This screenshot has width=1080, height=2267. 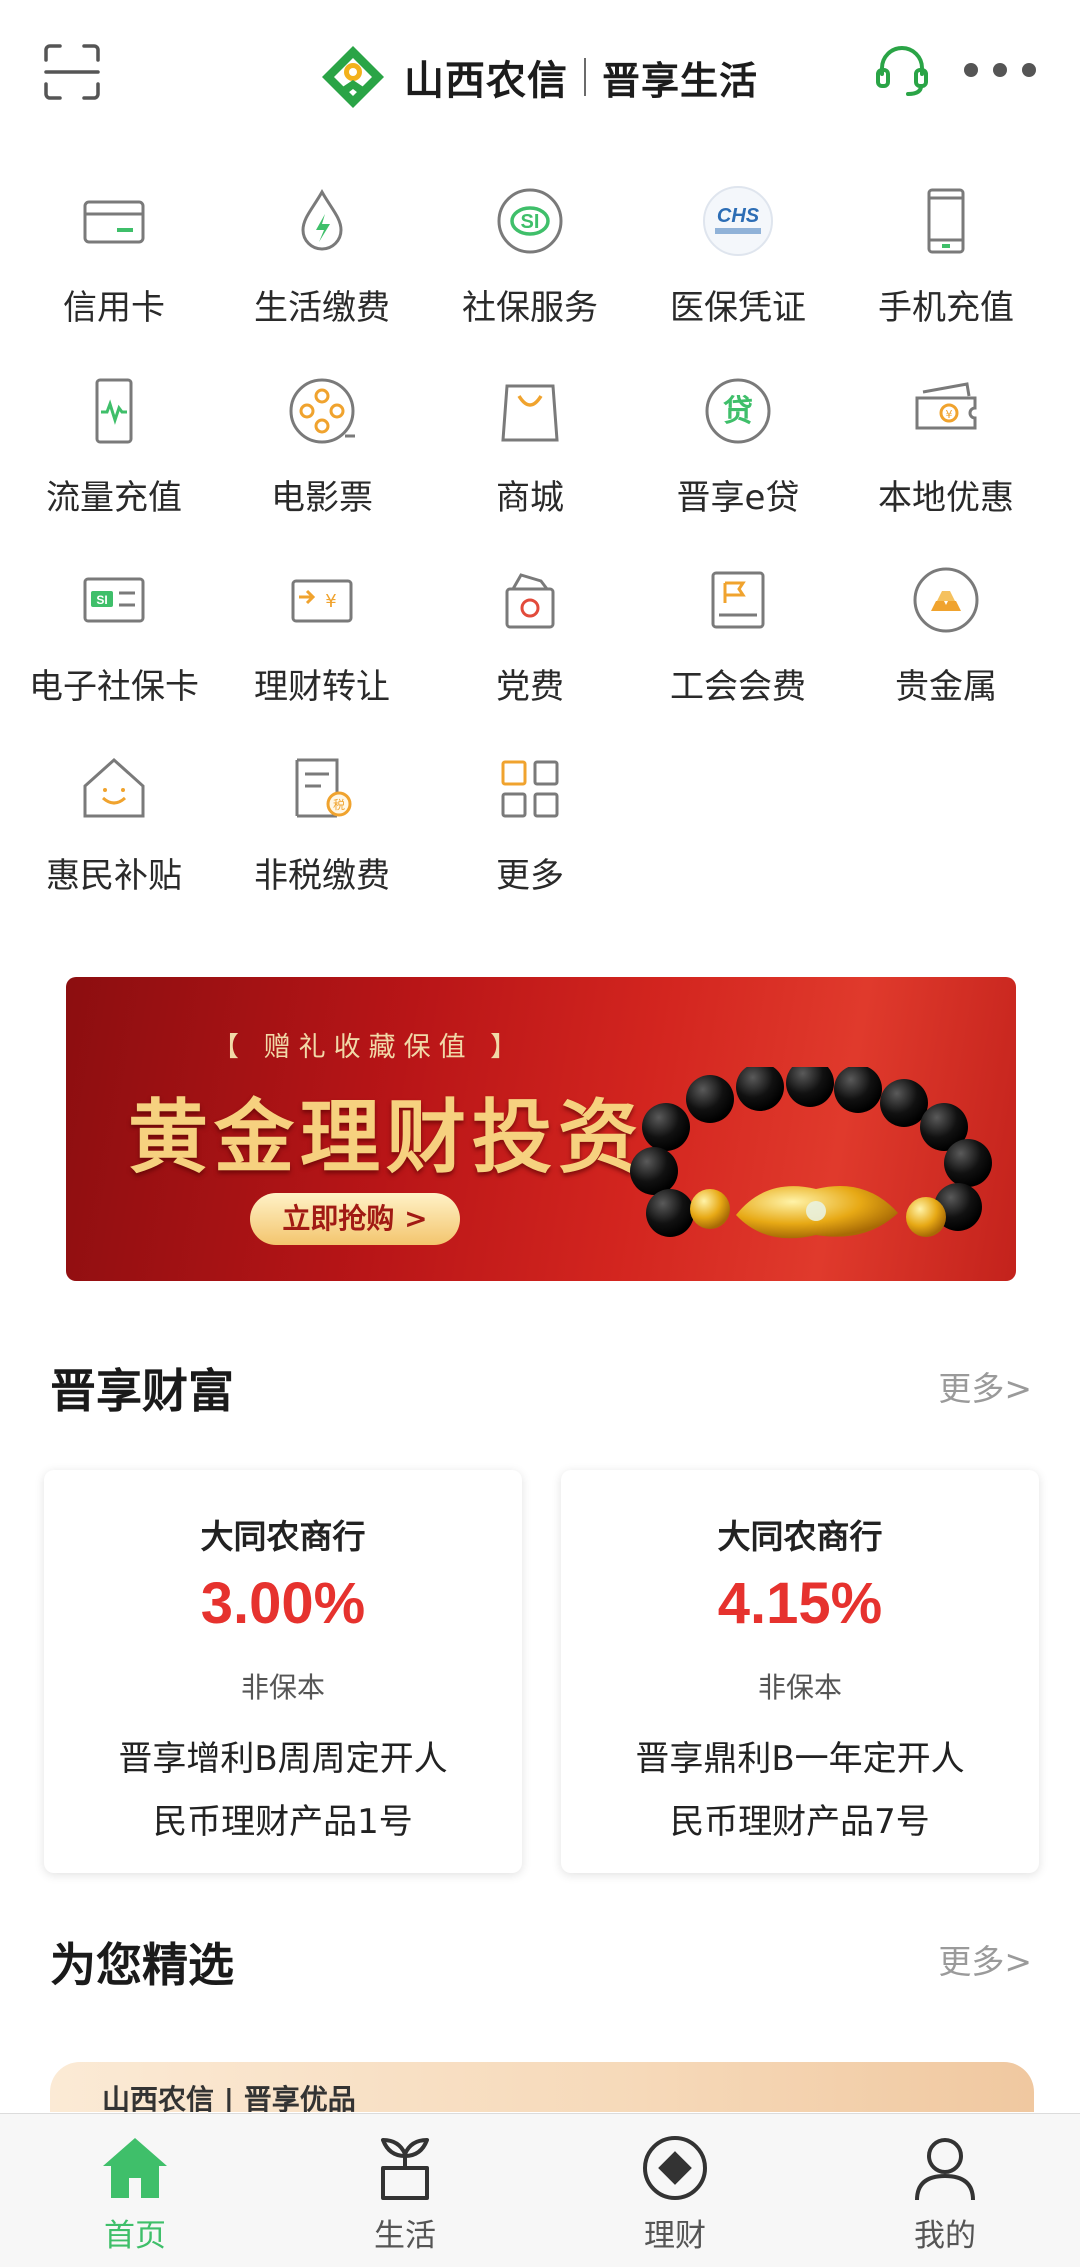 What do you see at coordinates (945, 2236) in the screenshot?
I see `nav-label: 我的` at bounding box center [945, 2236].